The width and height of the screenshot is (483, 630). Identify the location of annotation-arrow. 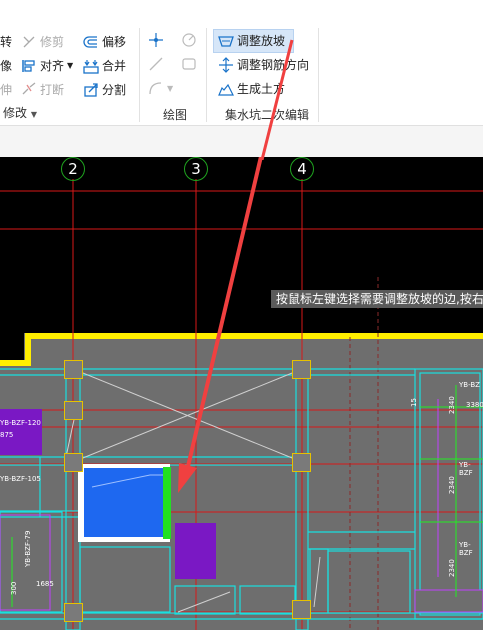
(220, 325).